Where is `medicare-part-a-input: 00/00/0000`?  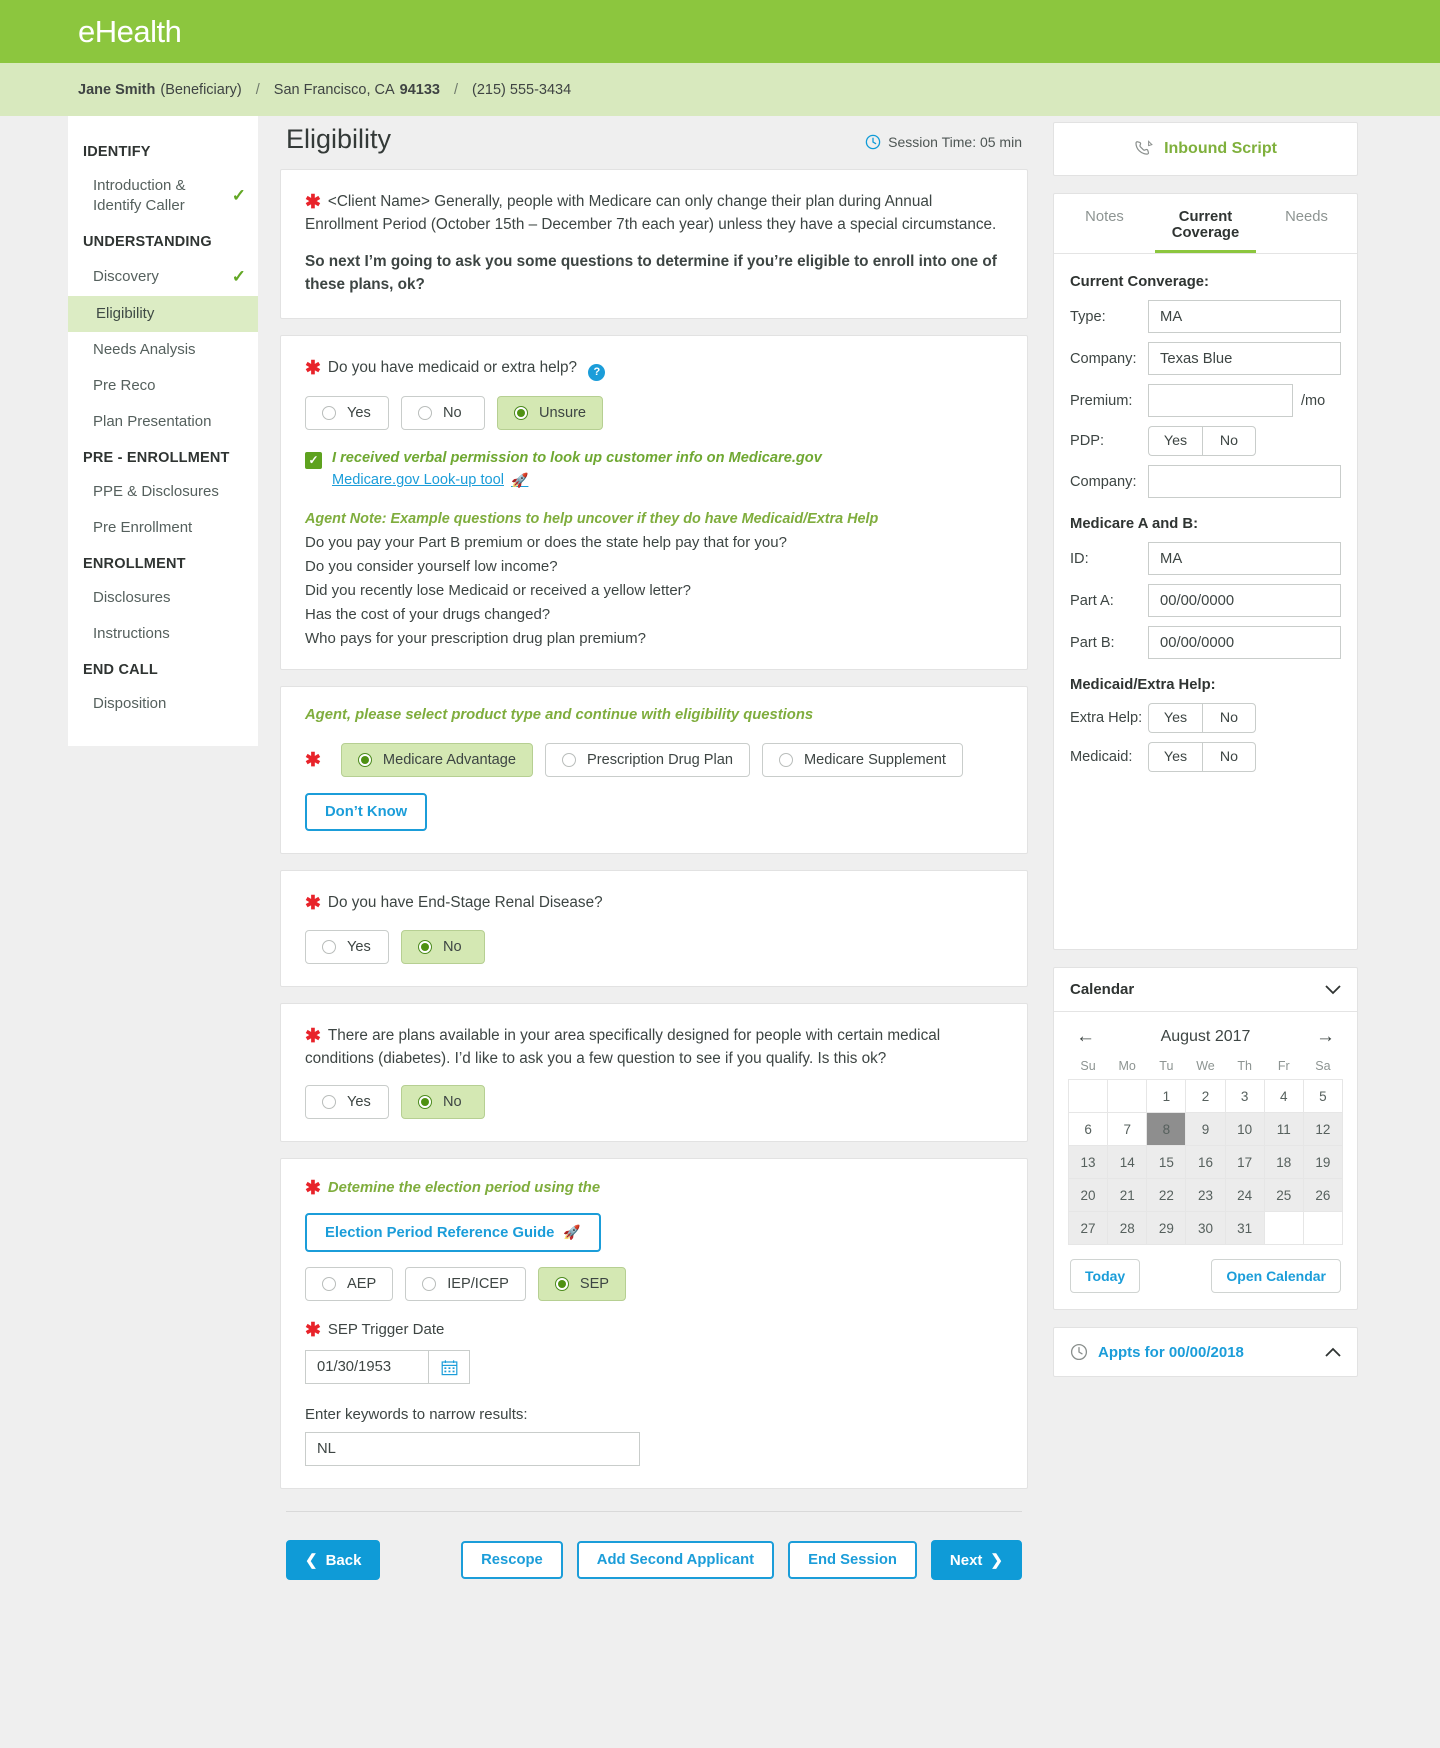
medicare-part-a-input: 00/00/0000 is located at coordinates (1244, 600).